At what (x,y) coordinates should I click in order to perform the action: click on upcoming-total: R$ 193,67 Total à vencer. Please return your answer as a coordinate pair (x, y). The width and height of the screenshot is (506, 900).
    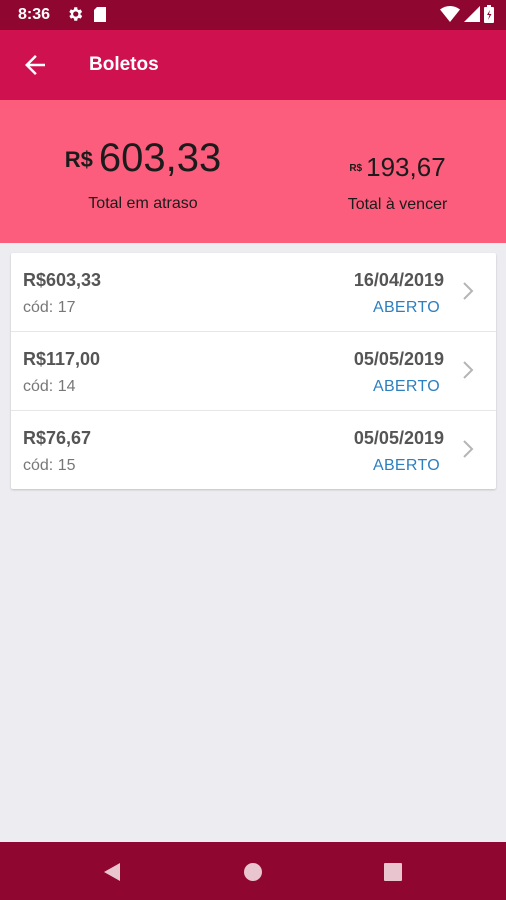
    Looking at the image, I should click on (397, 183).